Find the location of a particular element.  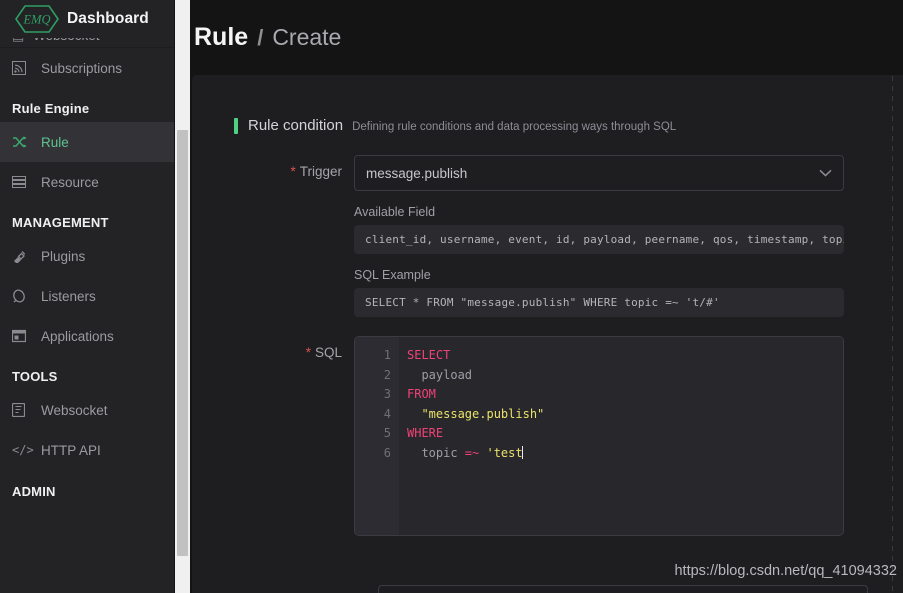

sidebar-item-clipped: ▤ Websocket is located at coordinates (87, 43).